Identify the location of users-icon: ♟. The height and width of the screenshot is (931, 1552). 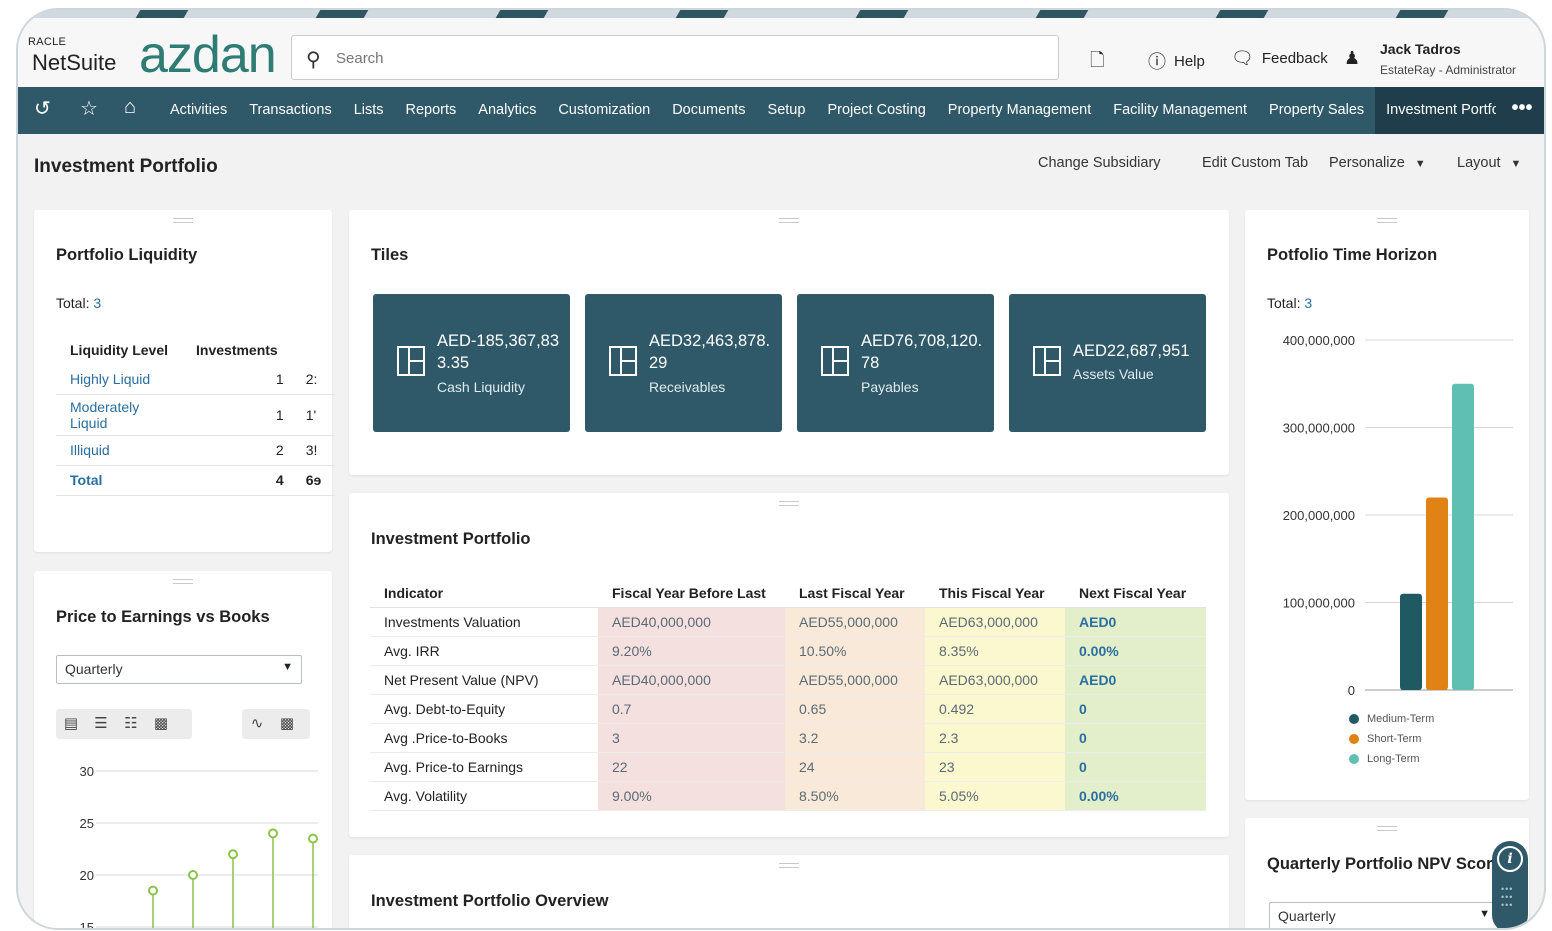
(1352, 58).